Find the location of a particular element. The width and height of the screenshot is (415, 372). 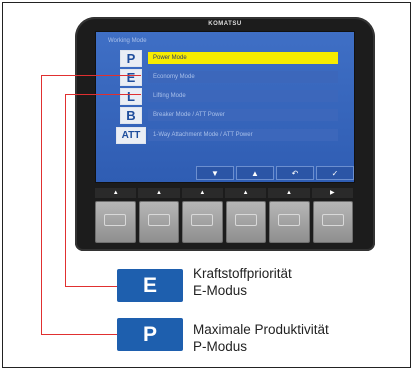

softkey-indicator-row: ▲ ▲ ▲ ▲ ▲ ▶ is located at coordinates (224, 193).